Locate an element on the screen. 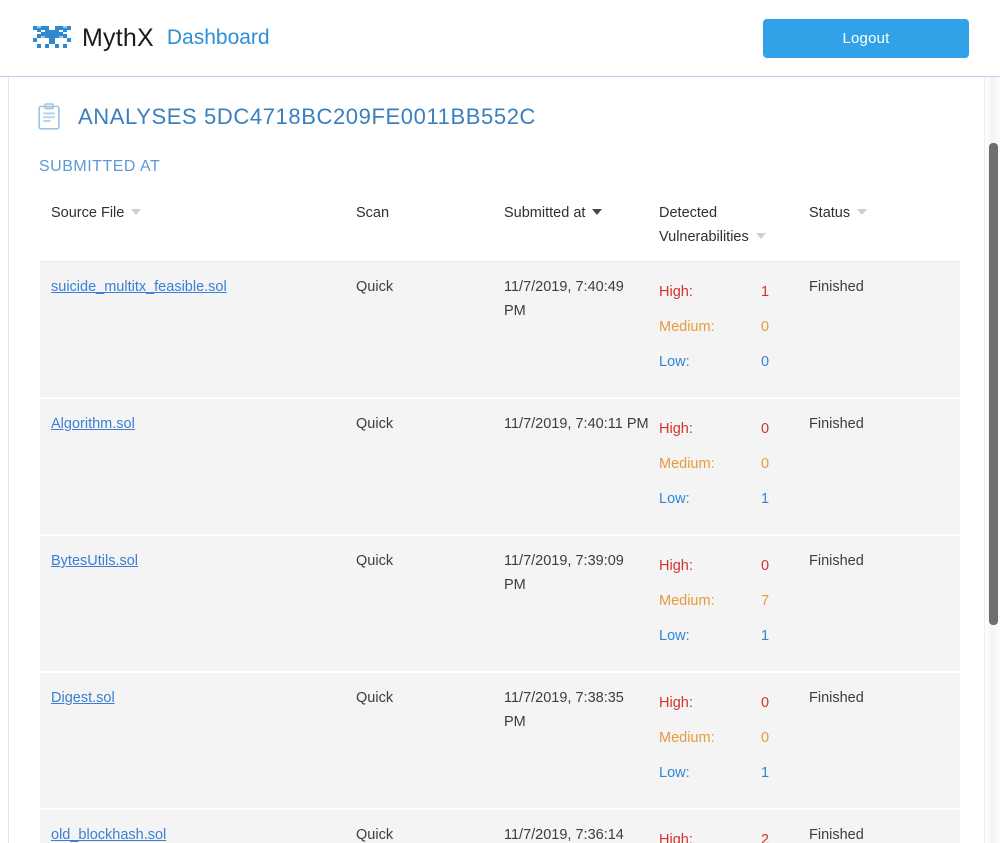 This screenshot has width=1000, height=843. severity-count-high: 2 is located at coordinates (765, 837).